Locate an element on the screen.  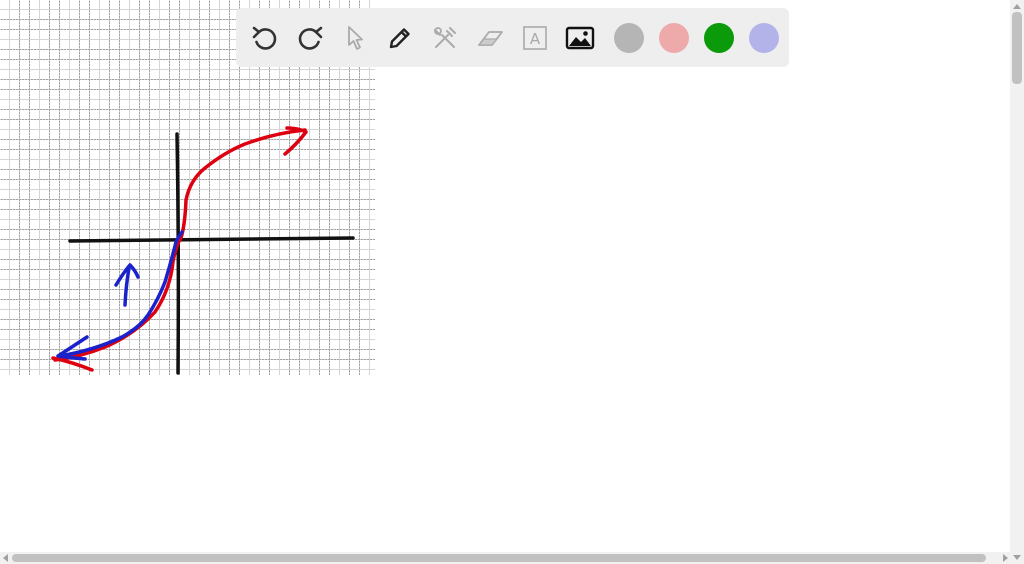
select-tool-button is located at coordinates (355, 38).